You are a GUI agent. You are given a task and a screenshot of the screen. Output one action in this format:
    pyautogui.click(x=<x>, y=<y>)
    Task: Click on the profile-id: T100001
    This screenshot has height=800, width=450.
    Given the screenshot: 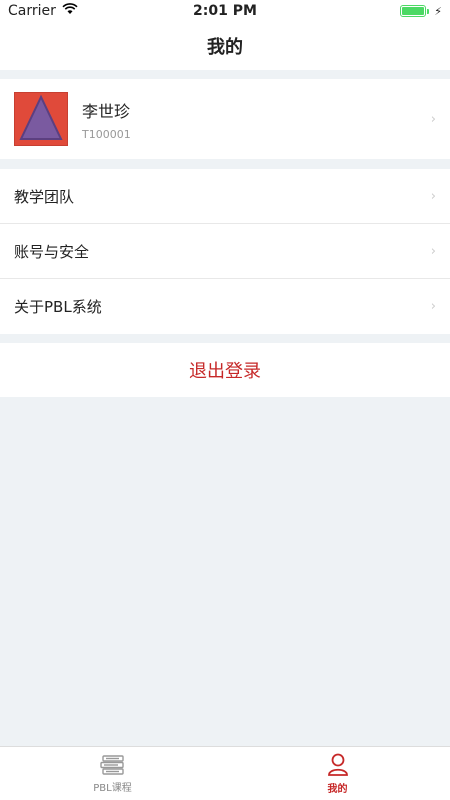 What is the action you would take?
    pyautogui.click(x=106, y=134)
    